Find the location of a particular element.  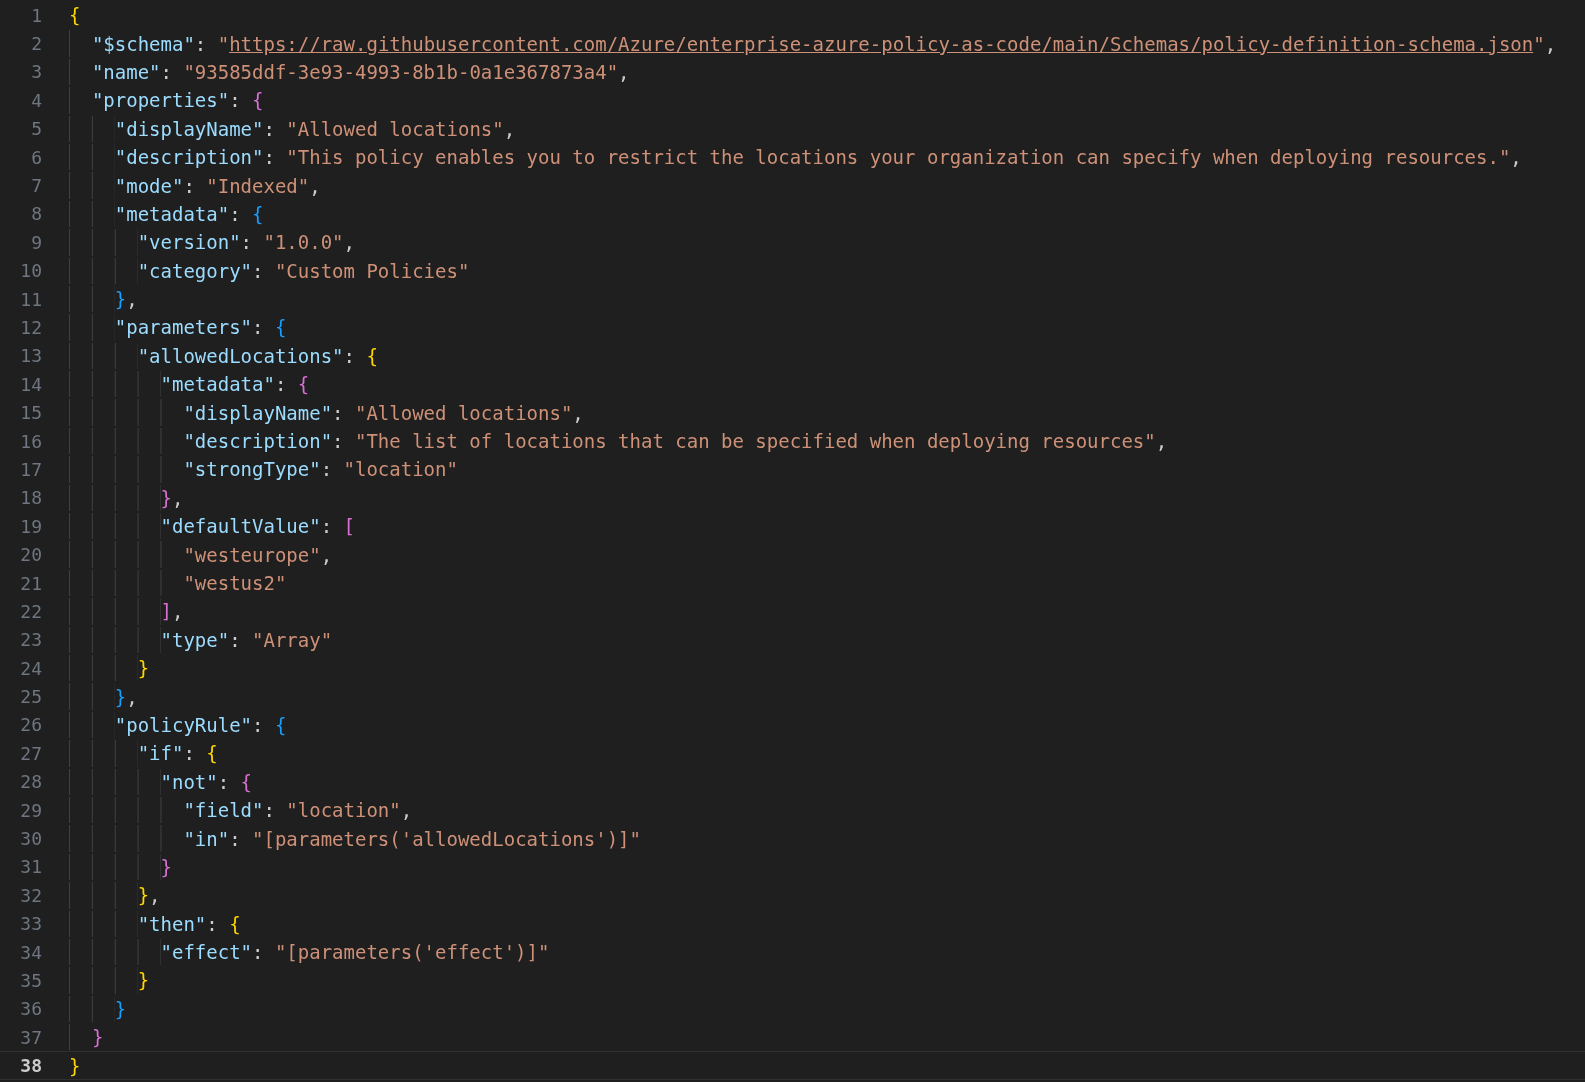

string-value: "Array" is located at coordinates (292, 639).